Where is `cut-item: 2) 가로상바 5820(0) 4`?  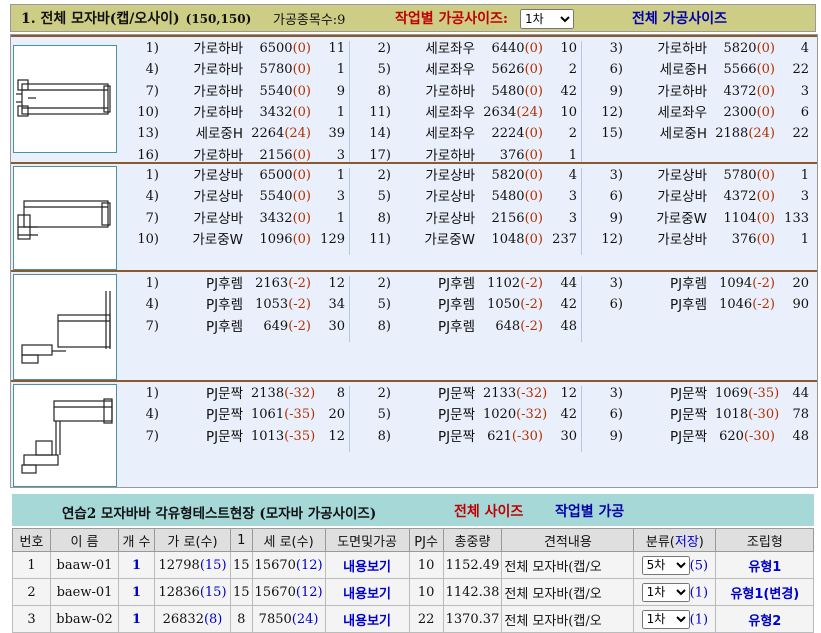 cut-item: 2) 가로상바 5820(0) 4 is located at coordinates (468, 176).